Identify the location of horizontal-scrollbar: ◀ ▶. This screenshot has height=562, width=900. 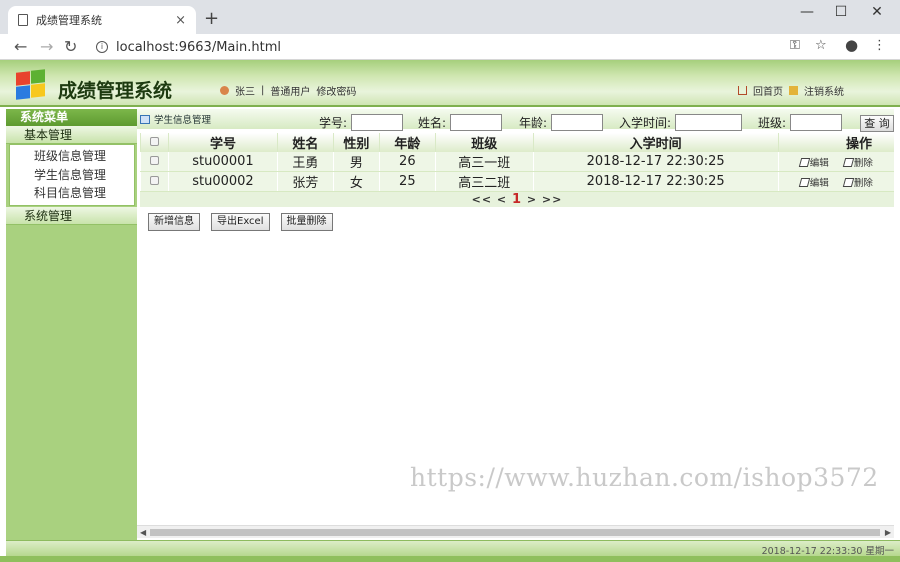
(515, 531).